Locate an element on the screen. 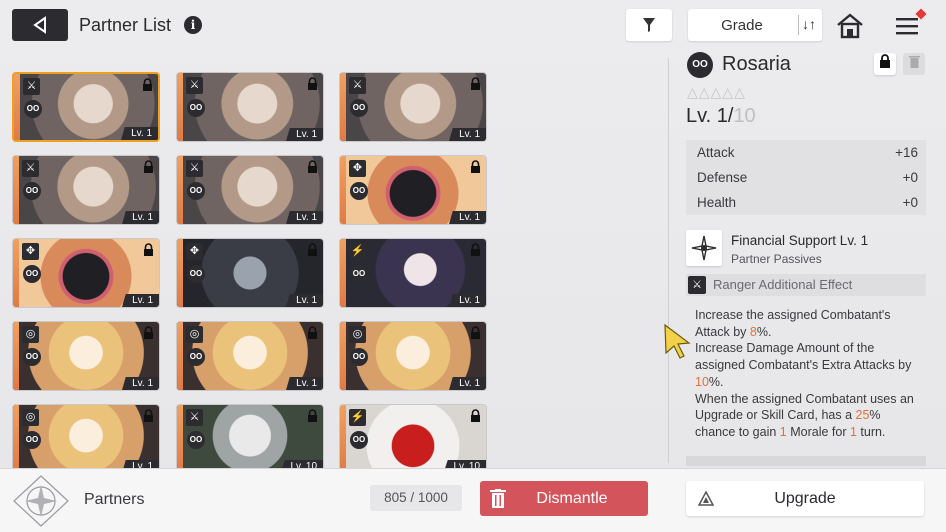  upgrade-button: Upgrade is located at coordinates (805, 498).